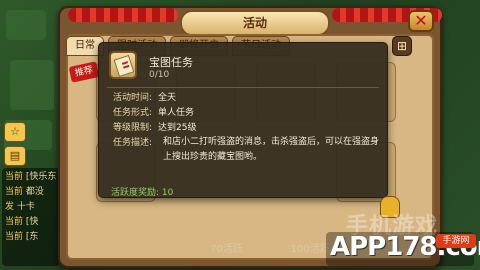 Image resolution: width=480 pixels, height=270 pixels. What do you see at coordinates (15, 132) in the screenshot?
I see `left-function-button: ☆` at bounding box center [15, 132].